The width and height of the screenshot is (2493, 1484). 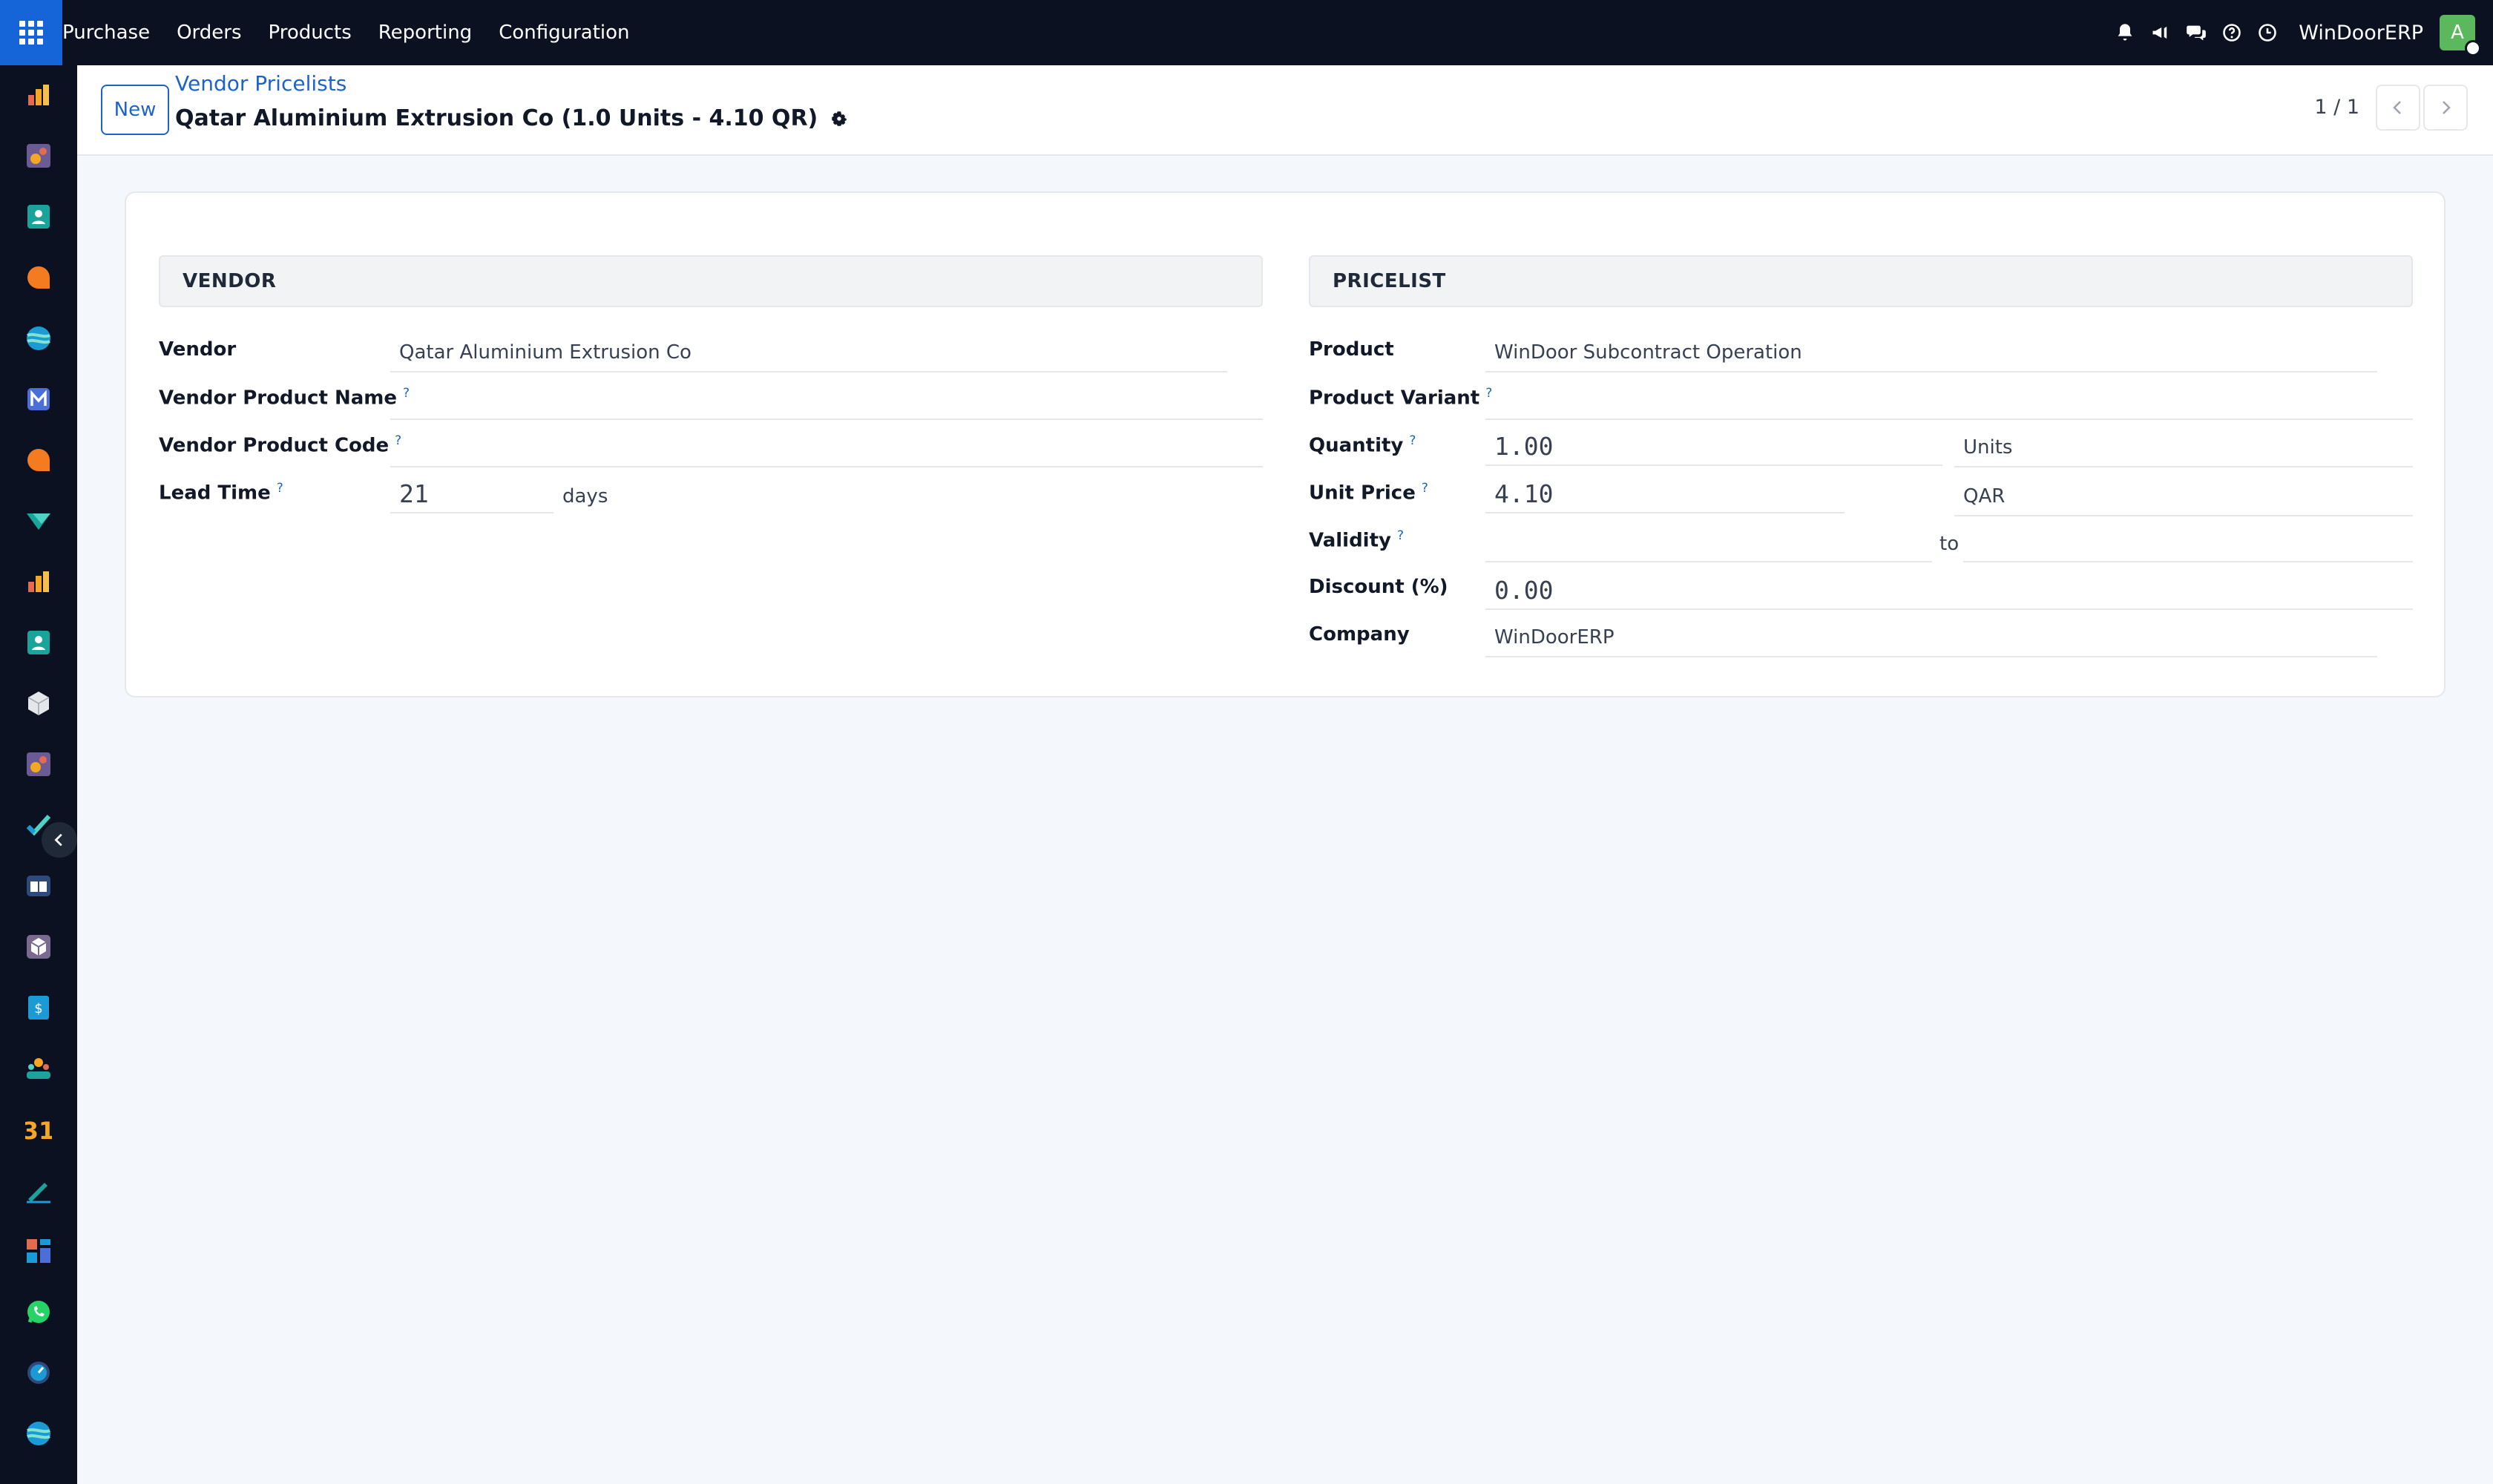 What do you see at coordinates (1665, 494) in the screenshot?
I see `unit-price-field: 4.10` at bounding box center [1665, 494].